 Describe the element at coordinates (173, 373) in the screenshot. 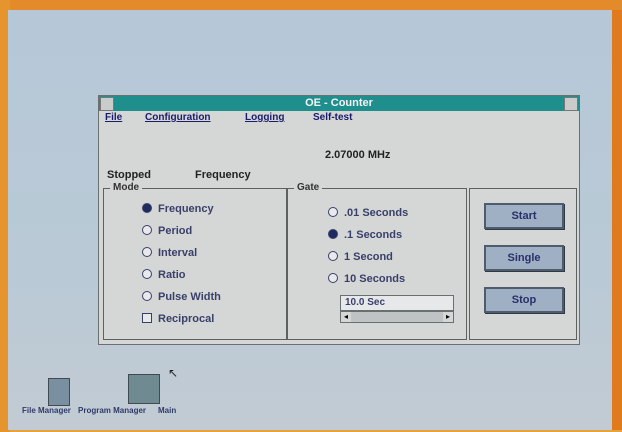

I see `mouse-cursor-icon: ↖` at that location.